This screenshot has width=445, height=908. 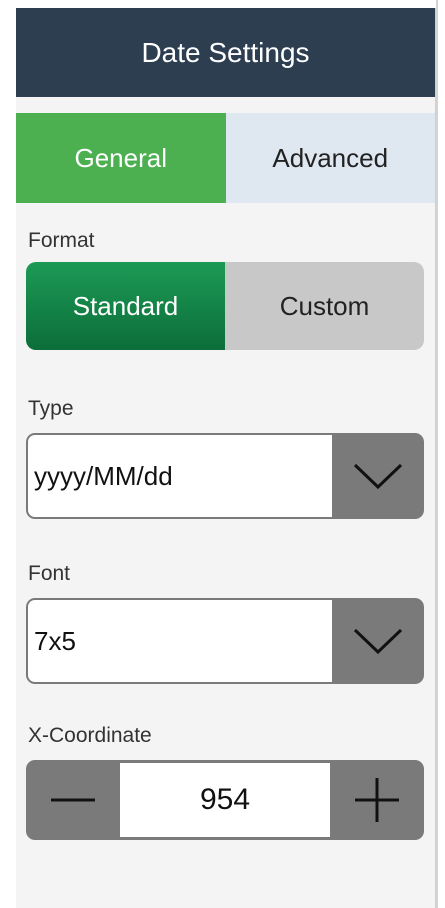 I want to click on type-label: Type, so click(x=51, y=408).